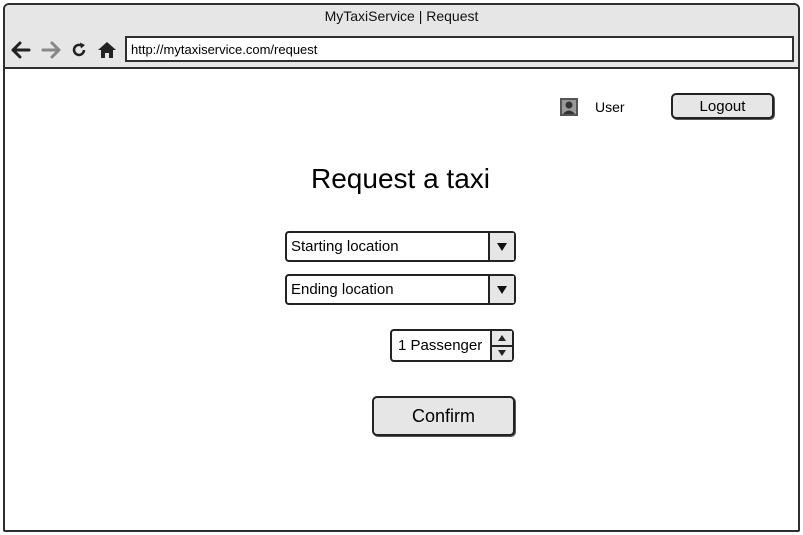 The image size is (803, 535). I want to click on back-arrow-icon, so click(21, 50).